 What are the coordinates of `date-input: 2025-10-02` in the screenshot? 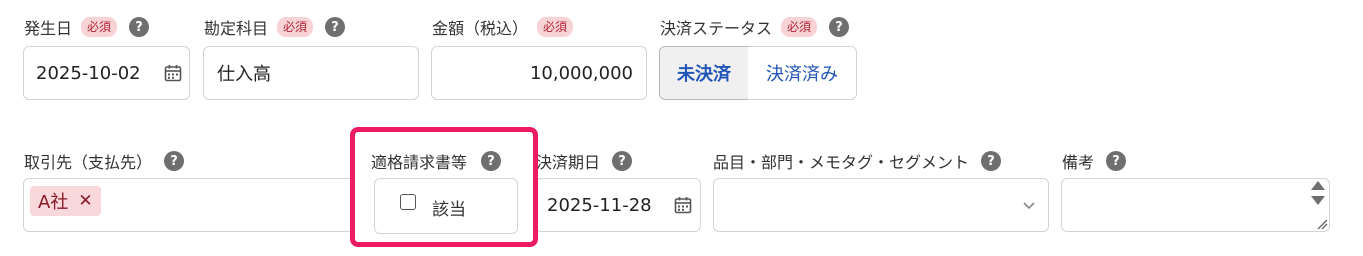 It's located at (106, 73).